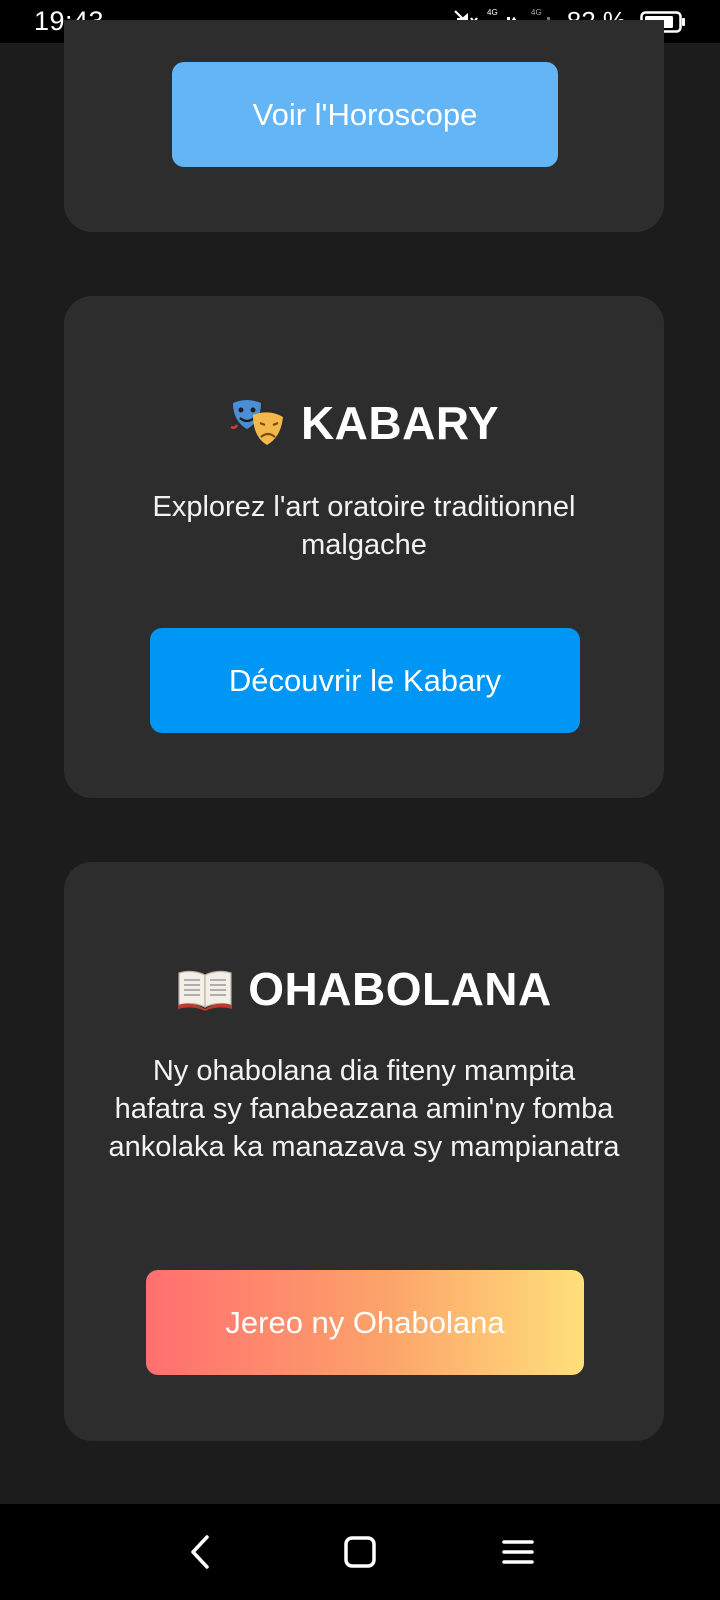 The height and width of the screenshot is (1600, 720). I want to click on home-icon, so click(360, 1552).